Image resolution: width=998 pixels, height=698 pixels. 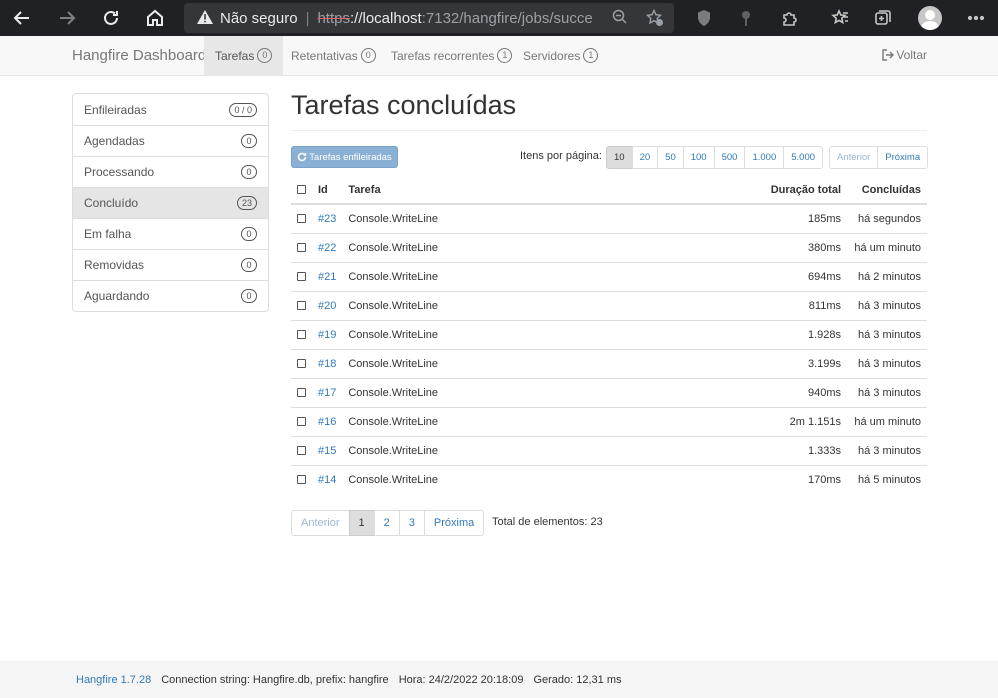 I want to click on back-label: Voltar, so click(x=911, y=55).